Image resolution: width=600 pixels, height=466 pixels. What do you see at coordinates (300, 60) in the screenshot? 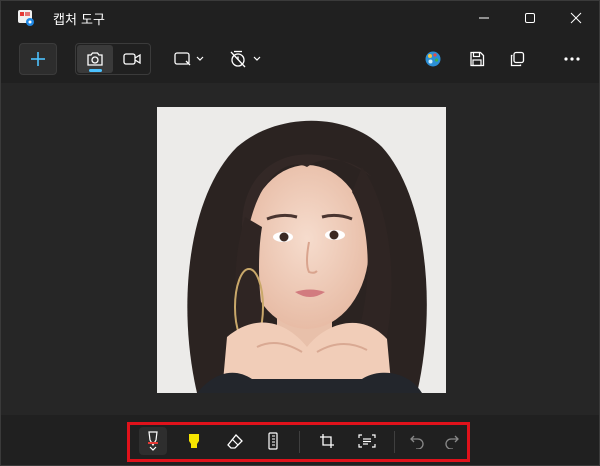
I see `top-toolbar` at bounding box center [300, 60].